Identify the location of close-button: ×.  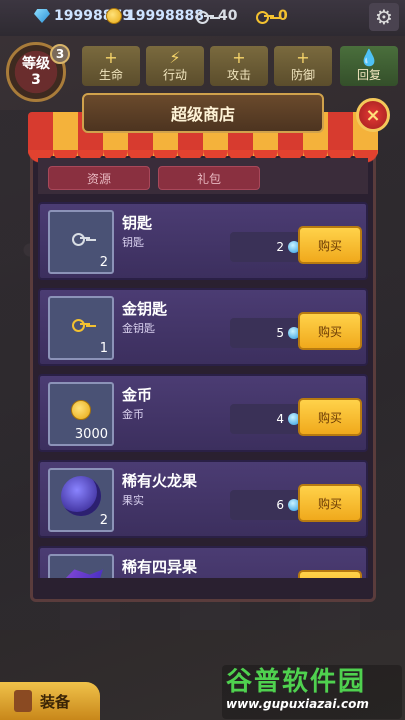
(373, 115).